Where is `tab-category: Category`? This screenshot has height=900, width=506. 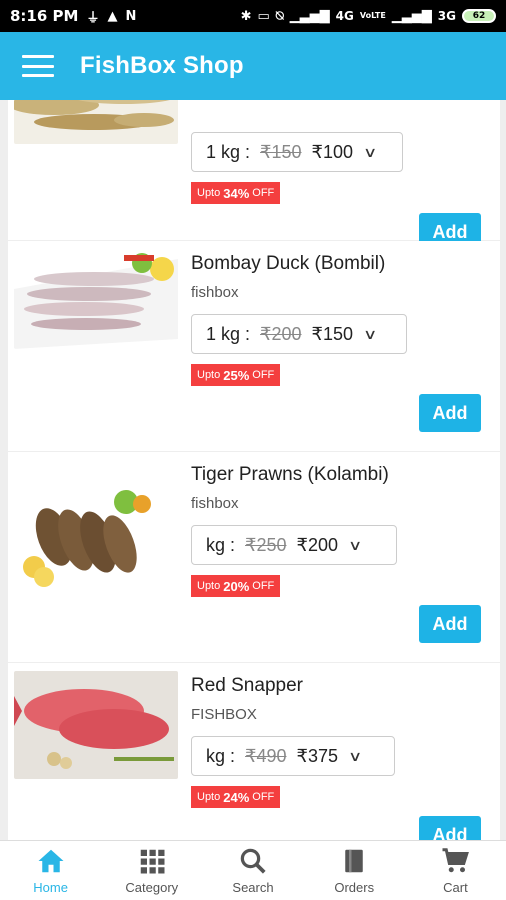 tab-category: Category is located at coordinates (151, 870).